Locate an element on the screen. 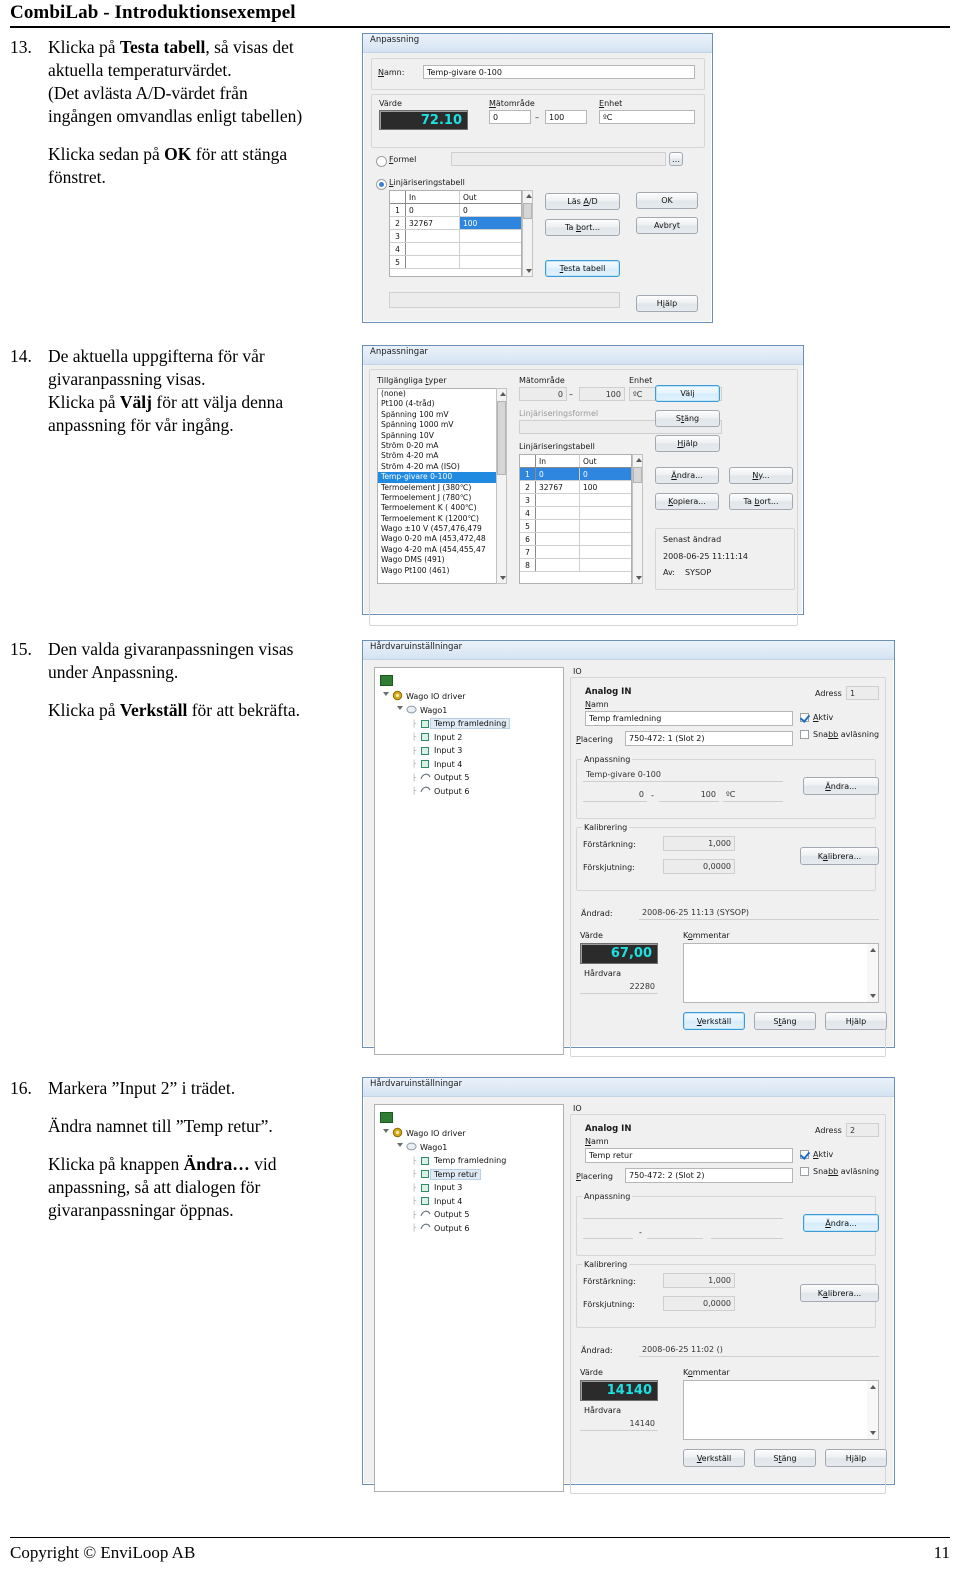  matomrade-min-input: 0 is located at coordinates (510, 117).